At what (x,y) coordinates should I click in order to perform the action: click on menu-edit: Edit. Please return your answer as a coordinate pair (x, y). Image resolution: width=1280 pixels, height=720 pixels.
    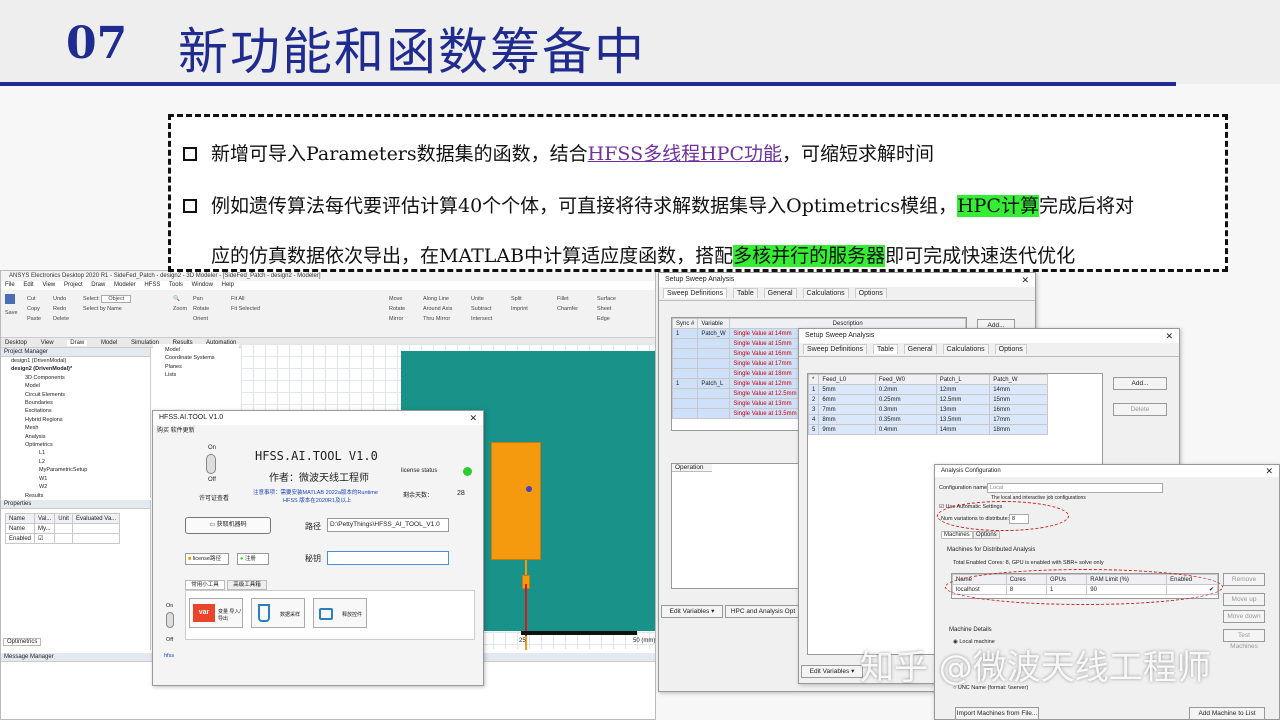
    Looking at the image, I should click on (28, 285).